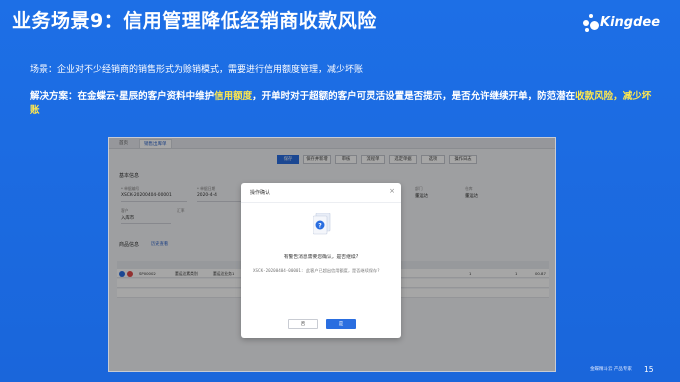  Describe the element at coordinates (233, 96) in the screenshot. I see `highlight-credit-limit: 信用额度` at that location.